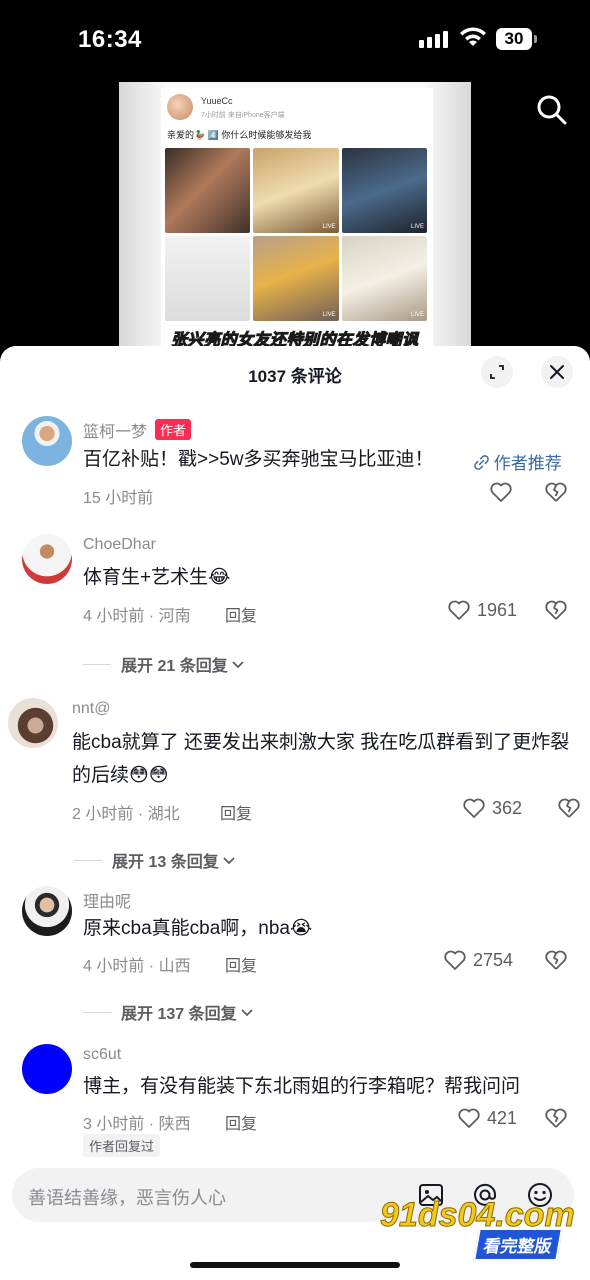 The width and height of the screenshot is (590, 1280). Describe the element at coordinates (296, 234) in the screenshot. I see `post-image-grid: LIVE LIVE LIVE LIVE` at that location.